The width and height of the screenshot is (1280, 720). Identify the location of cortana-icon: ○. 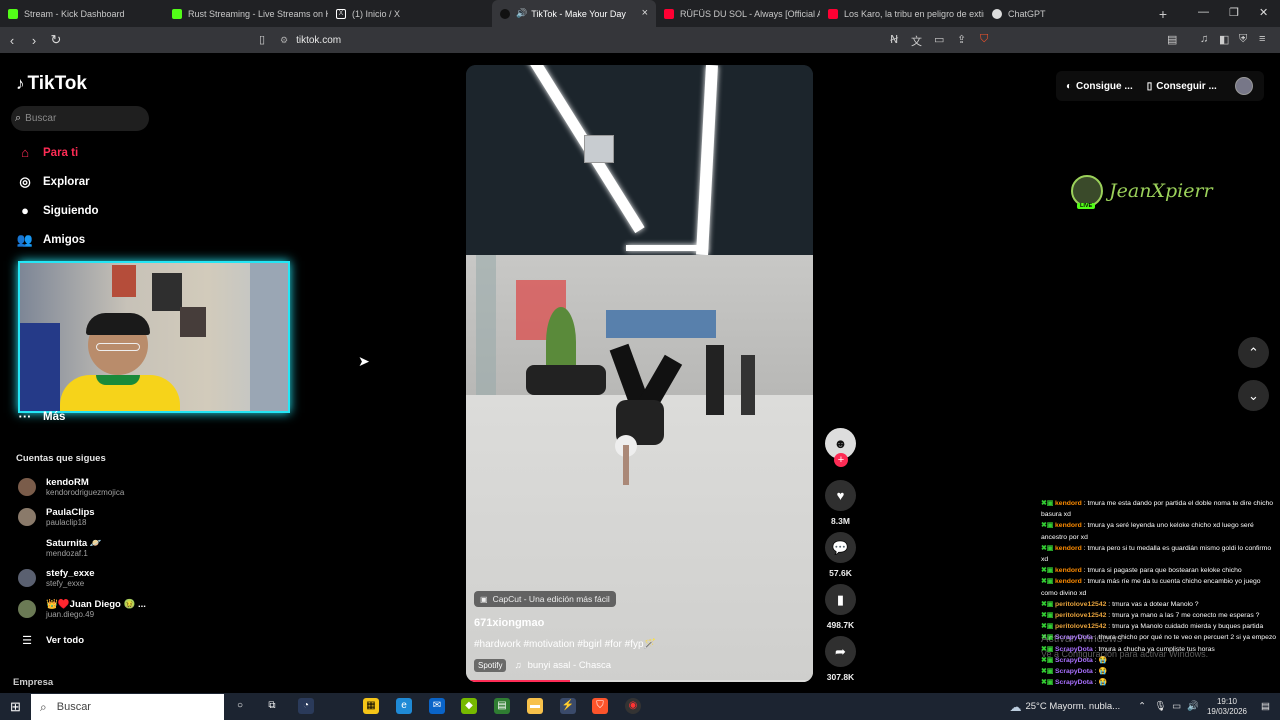
(240, 706).